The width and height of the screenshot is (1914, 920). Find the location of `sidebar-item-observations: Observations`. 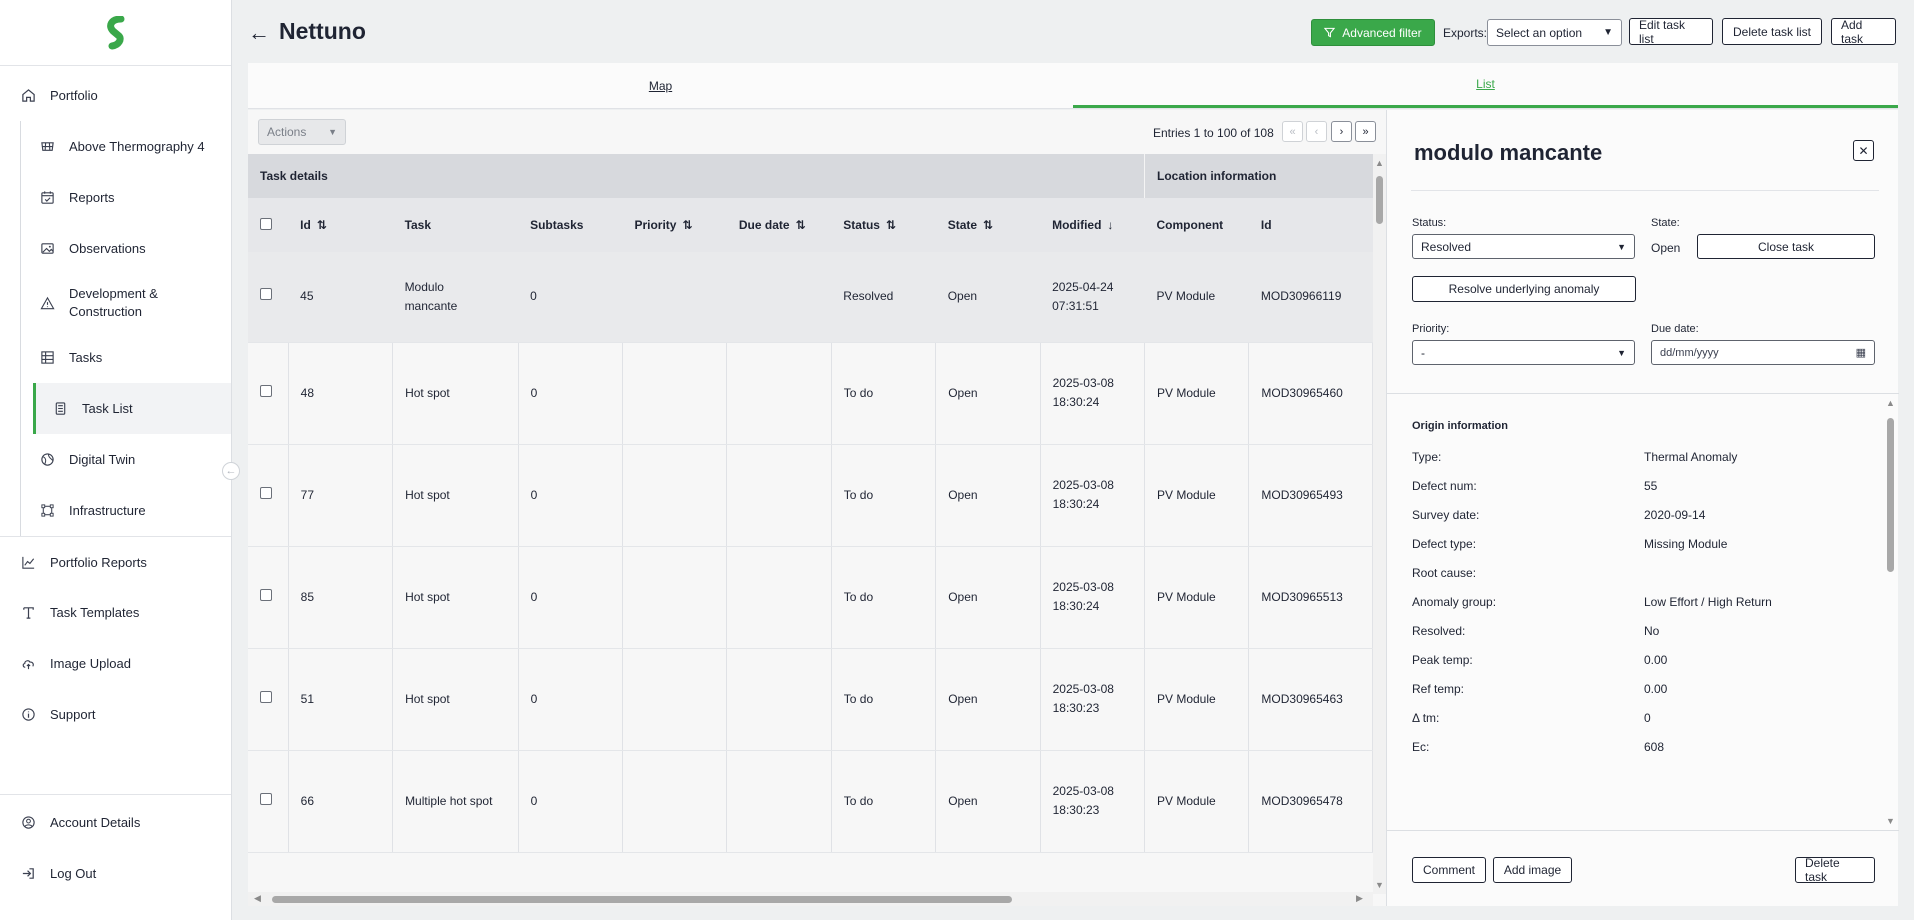

sidebar-item-observations: Observations is located at coordinates (126, 248).